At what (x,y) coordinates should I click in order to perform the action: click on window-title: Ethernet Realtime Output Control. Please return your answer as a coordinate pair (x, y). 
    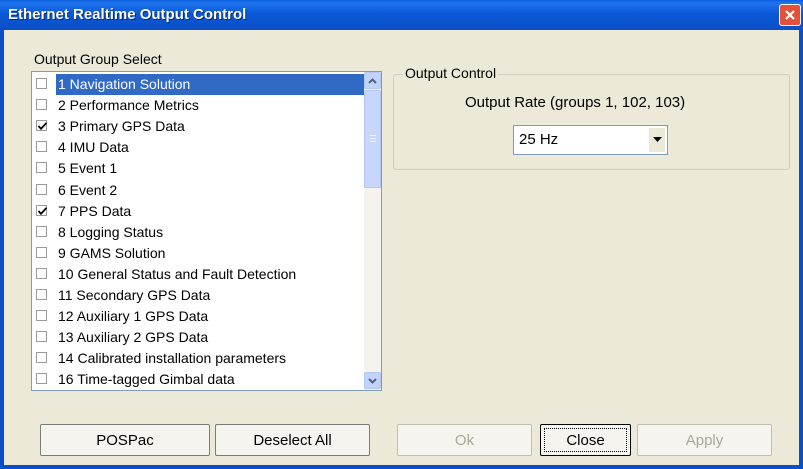
    Looking at the image, I should click on (127, 14).